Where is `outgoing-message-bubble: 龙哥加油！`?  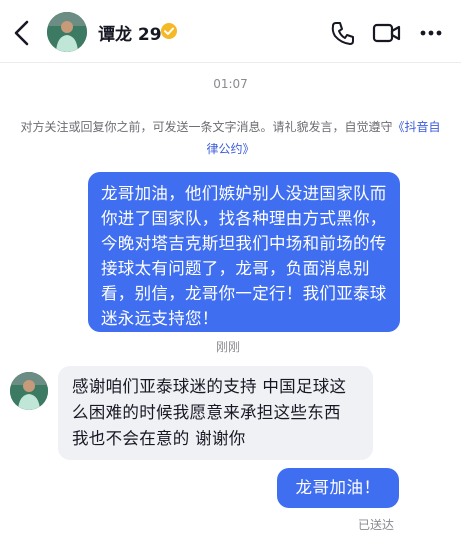
outgoing-message-bubble: 龙哥加油！ is located at coordinates (338, 488).